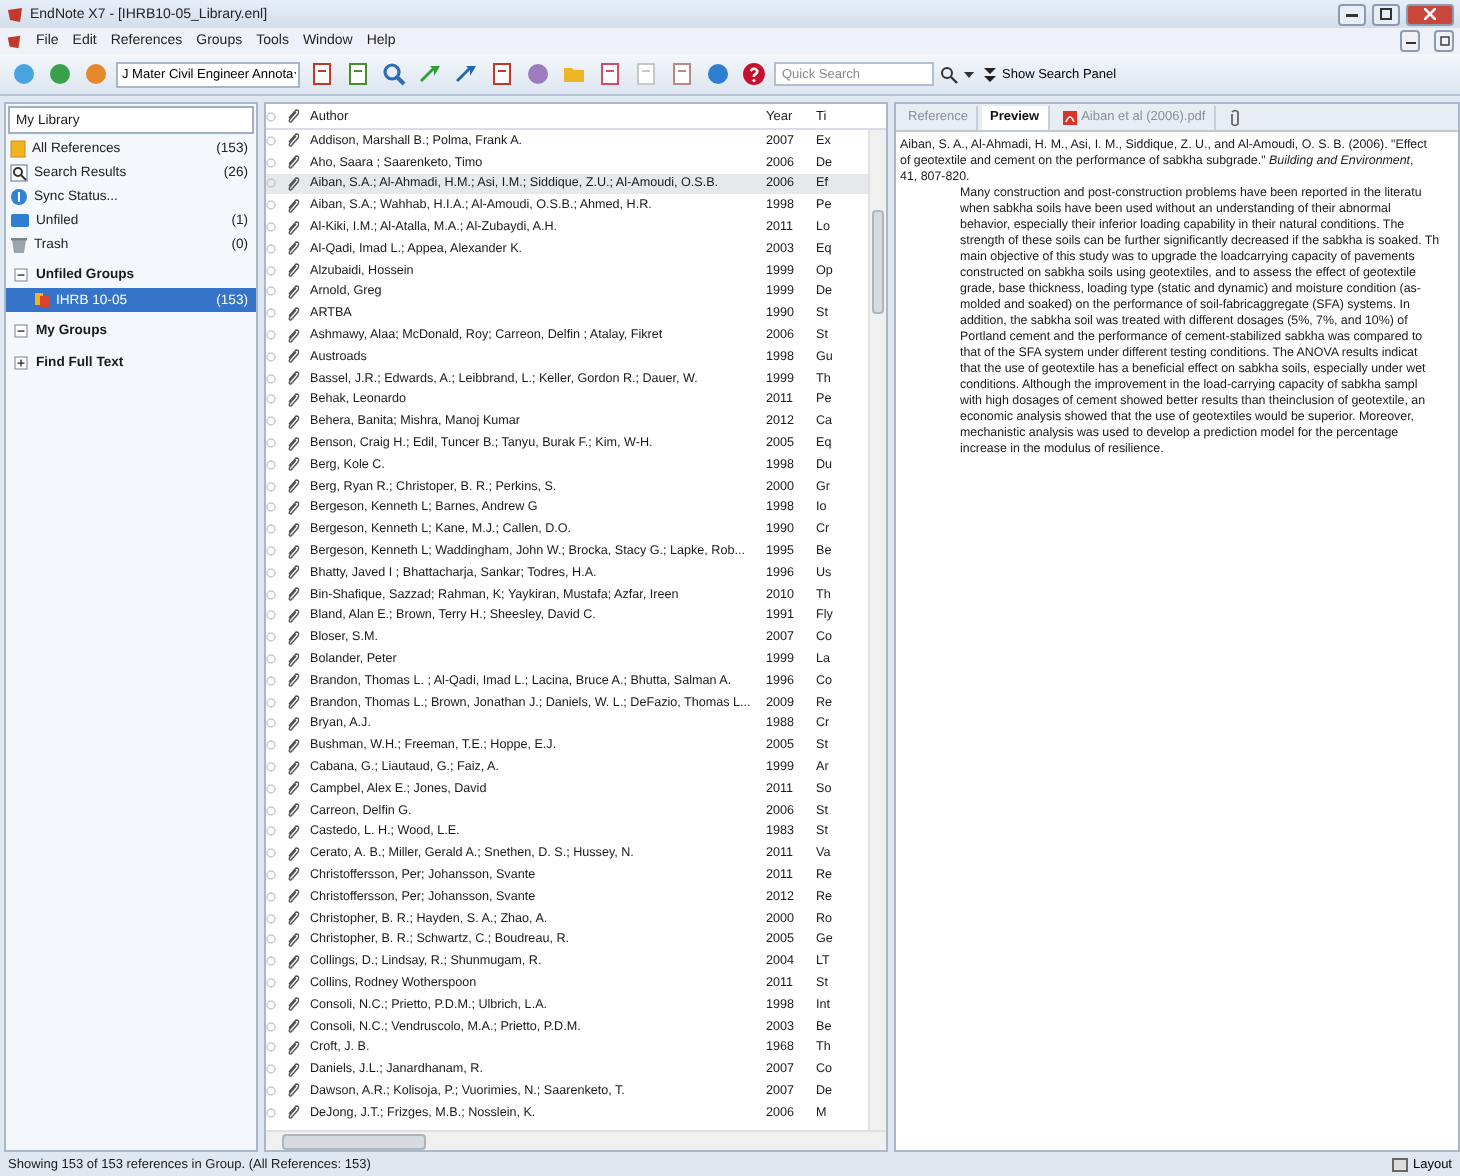 The width and height of the screenshot is (1460, 1176). I want to click on restore-icon, so click(1444, 41).